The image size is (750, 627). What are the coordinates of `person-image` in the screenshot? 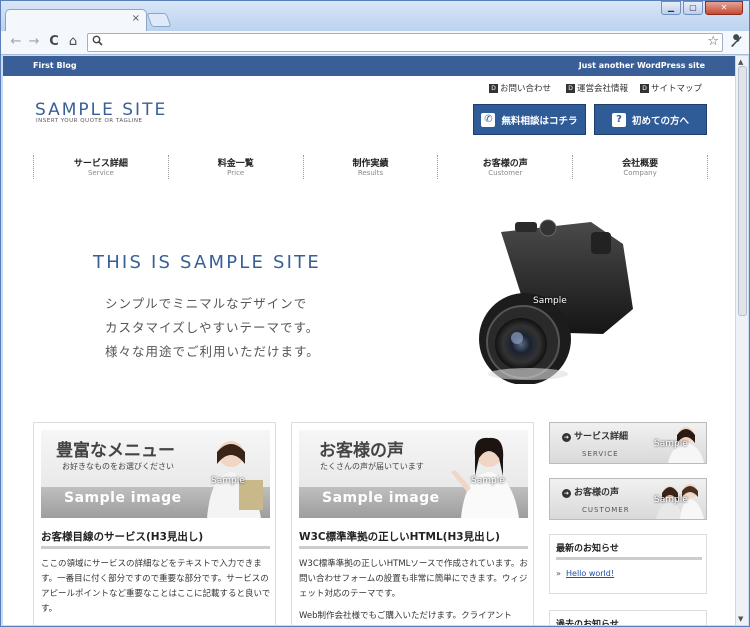 It's located at (485, 477).